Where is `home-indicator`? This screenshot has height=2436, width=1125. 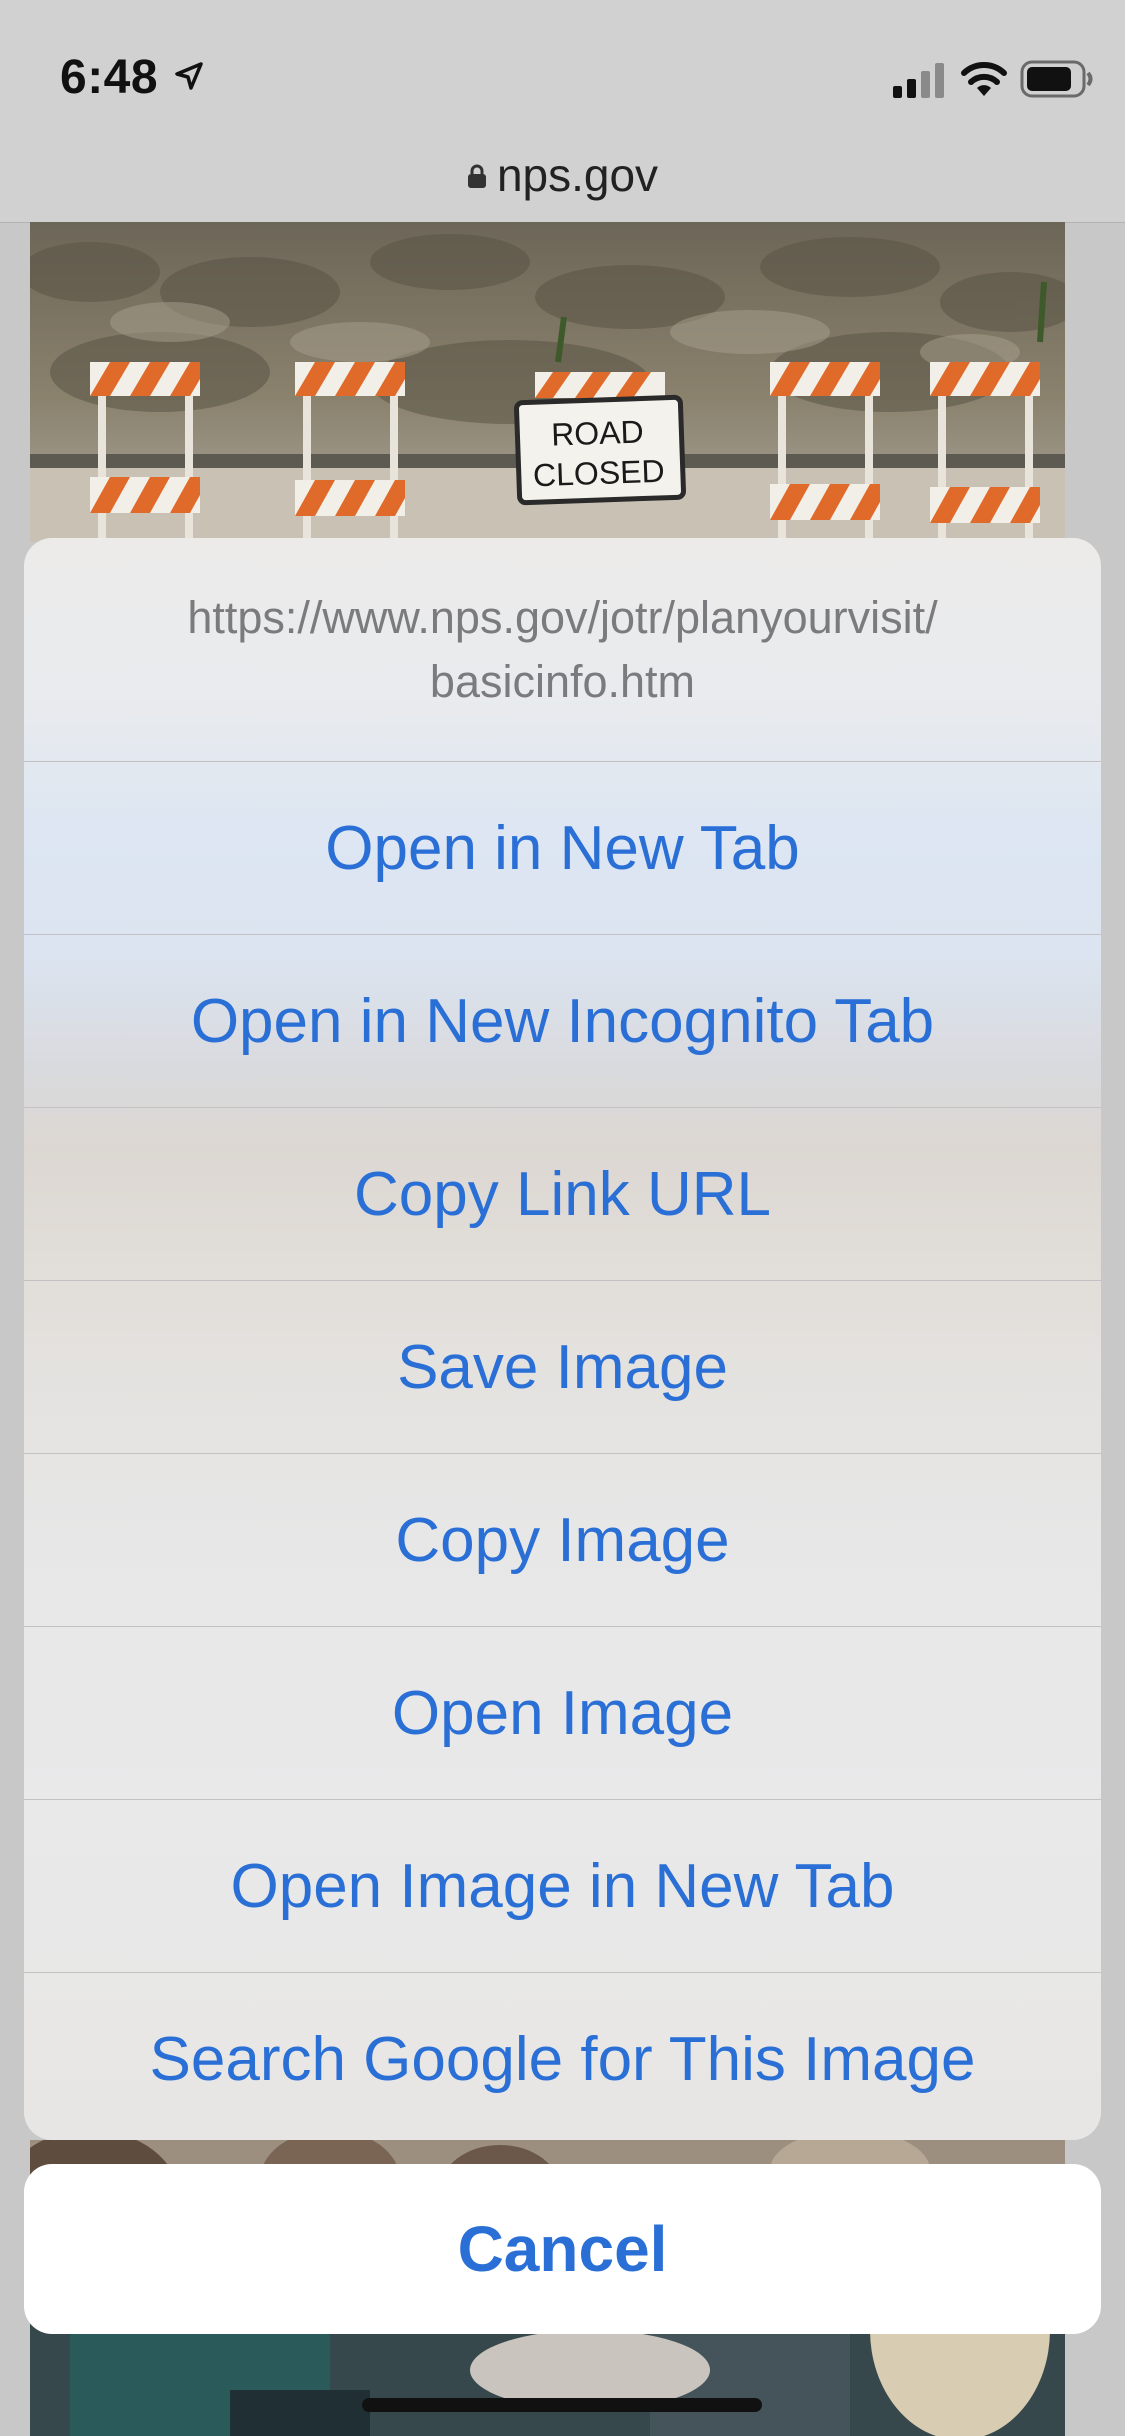 home-indicator is located at coordinates (562, 2405).